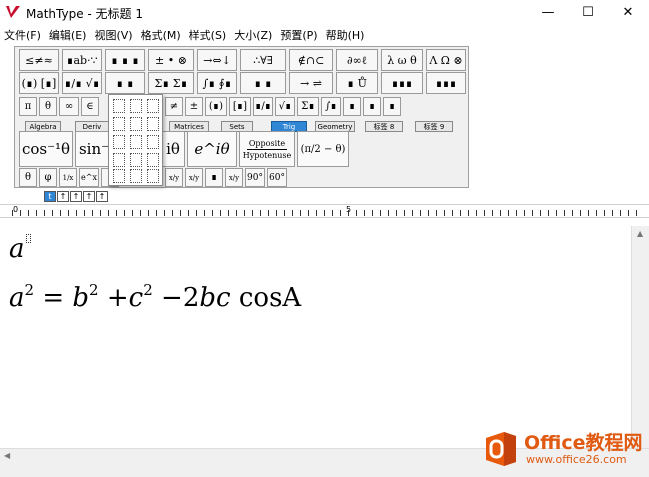 Image resolution: width=649 pixels, height=477 pixels. I want to click on fences-palette-button: (∎) [∎], so click(39, 83).